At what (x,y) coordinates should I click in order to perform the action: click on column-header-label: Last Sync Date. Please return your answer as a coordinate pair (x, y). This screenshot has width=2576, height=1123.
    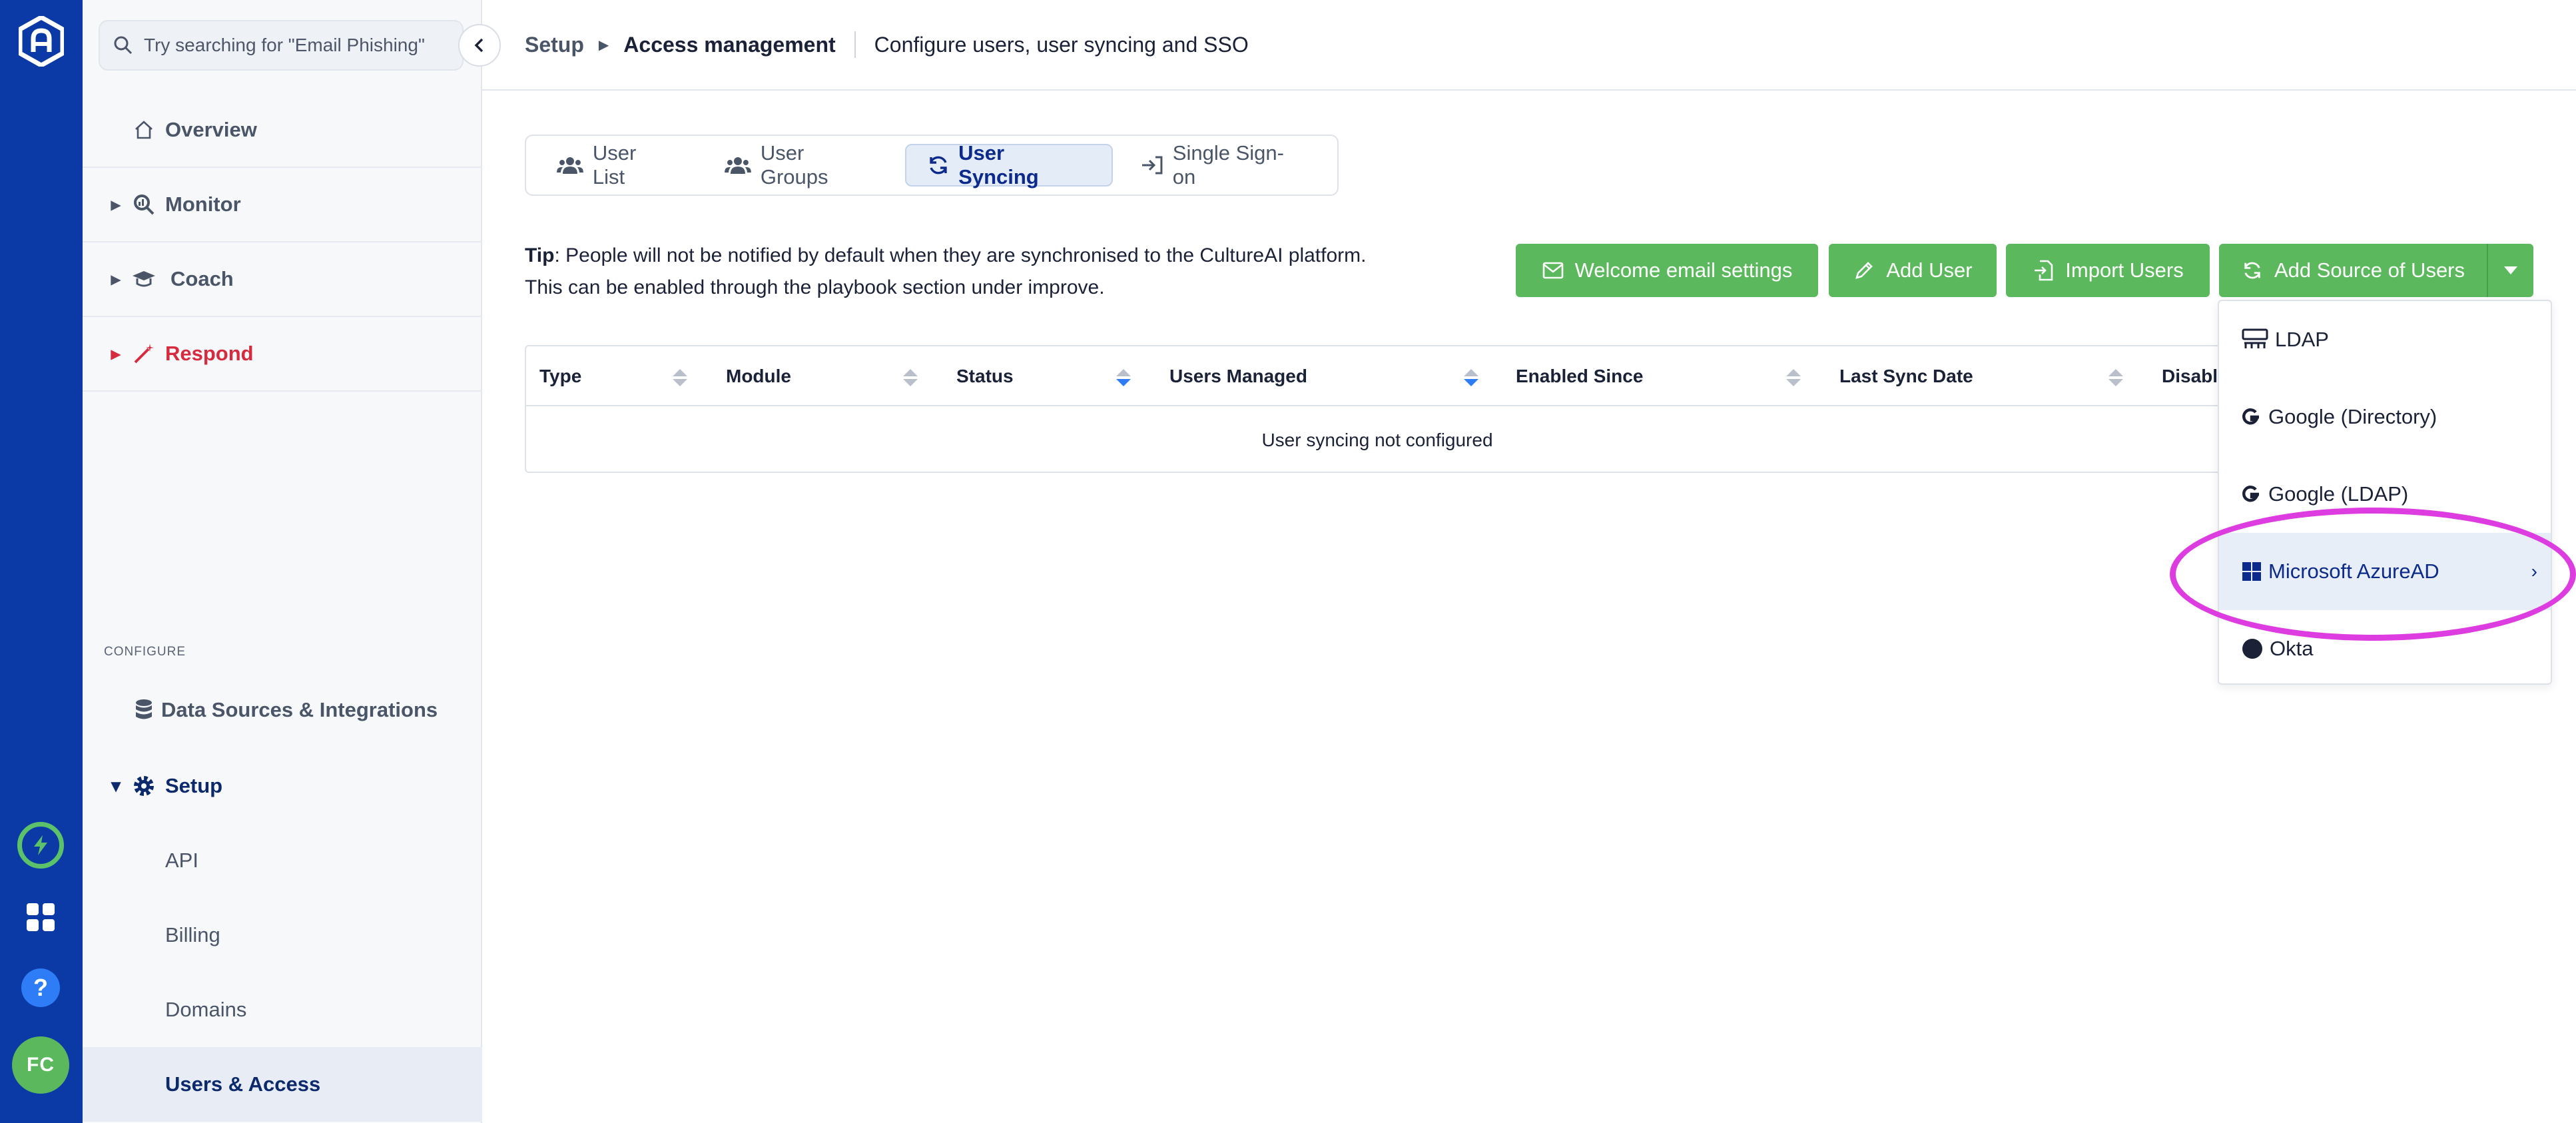
    Looking at the image, I should click on (1906, 376).